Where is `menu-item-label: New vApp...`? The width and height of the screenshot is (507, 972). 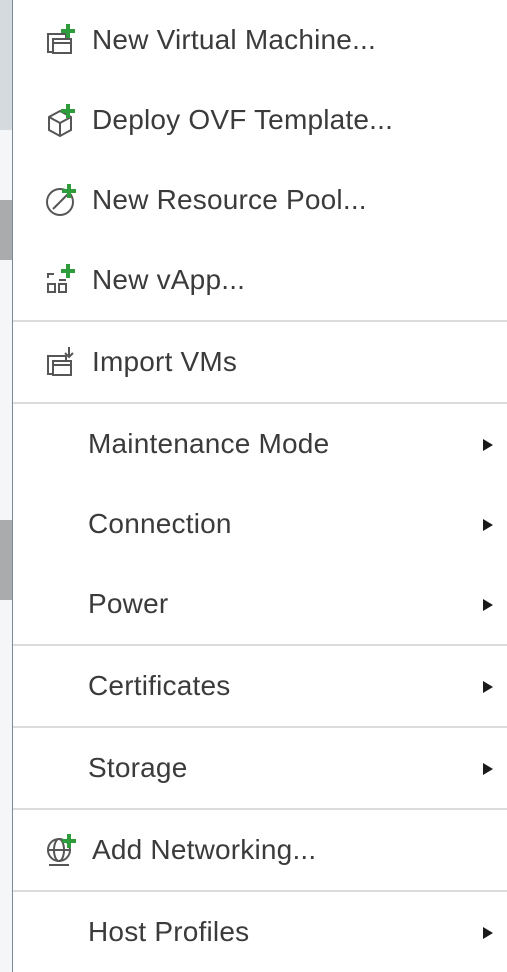
menu-item-label: New vApp... is located at coordinates (169, 279).